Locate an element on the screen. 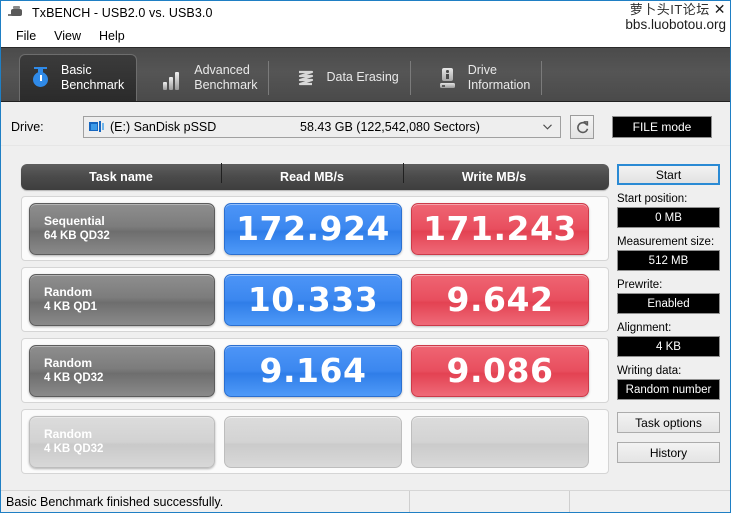  read-value: 10.333 is located at coordinates (313, 299).